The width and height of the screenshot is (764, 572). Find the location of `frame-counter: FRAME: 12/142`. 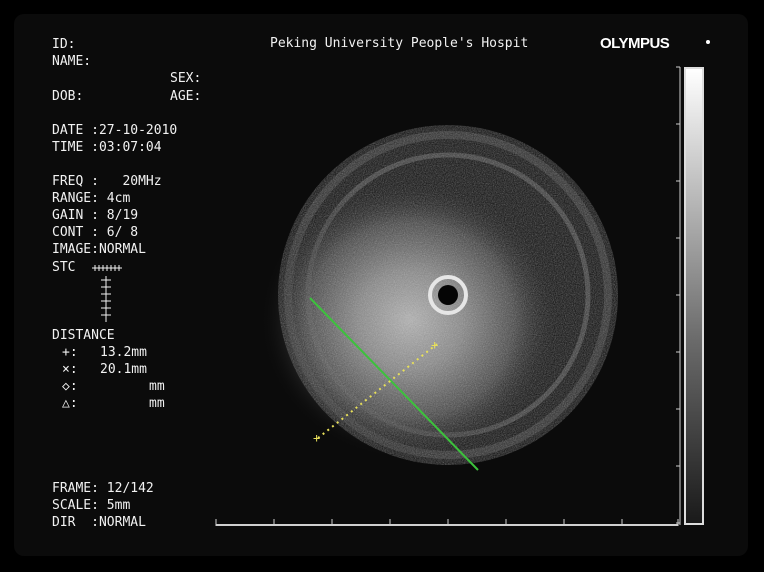

frame-counter: FRAME: 12/142 is located at coordinates (103, 488).